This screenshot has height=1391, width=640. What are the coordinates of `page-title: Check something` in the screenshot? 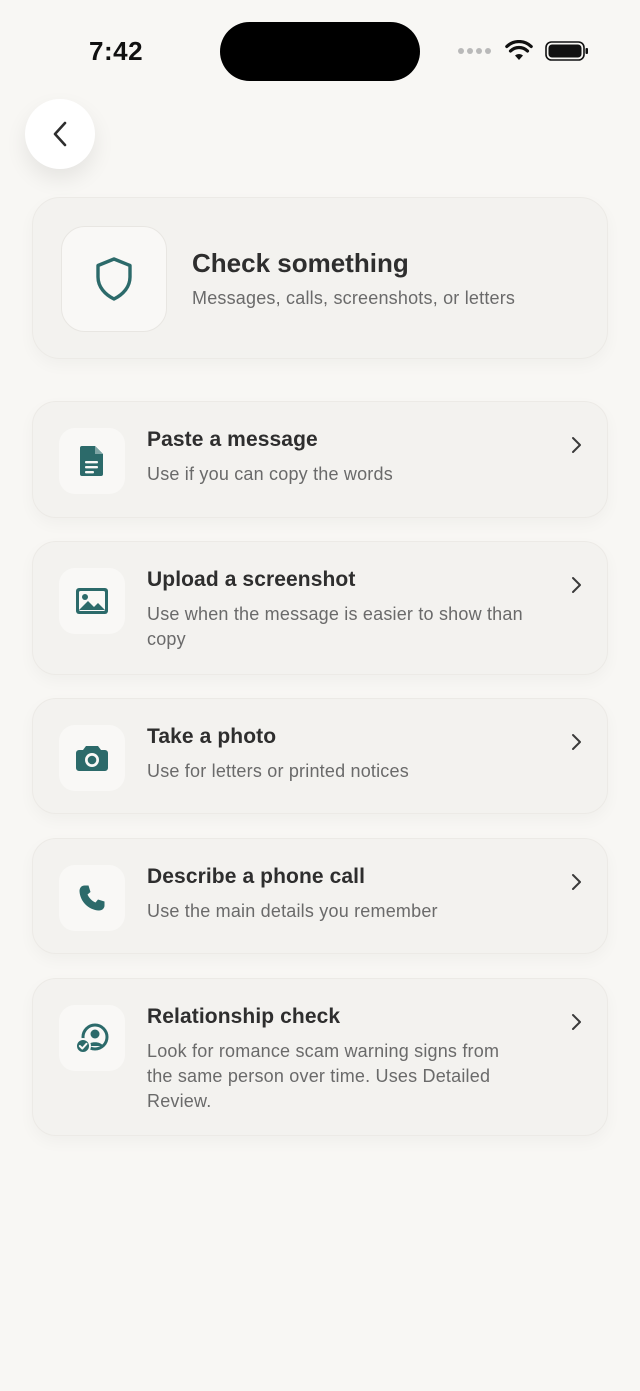 It's located at (300, 263).